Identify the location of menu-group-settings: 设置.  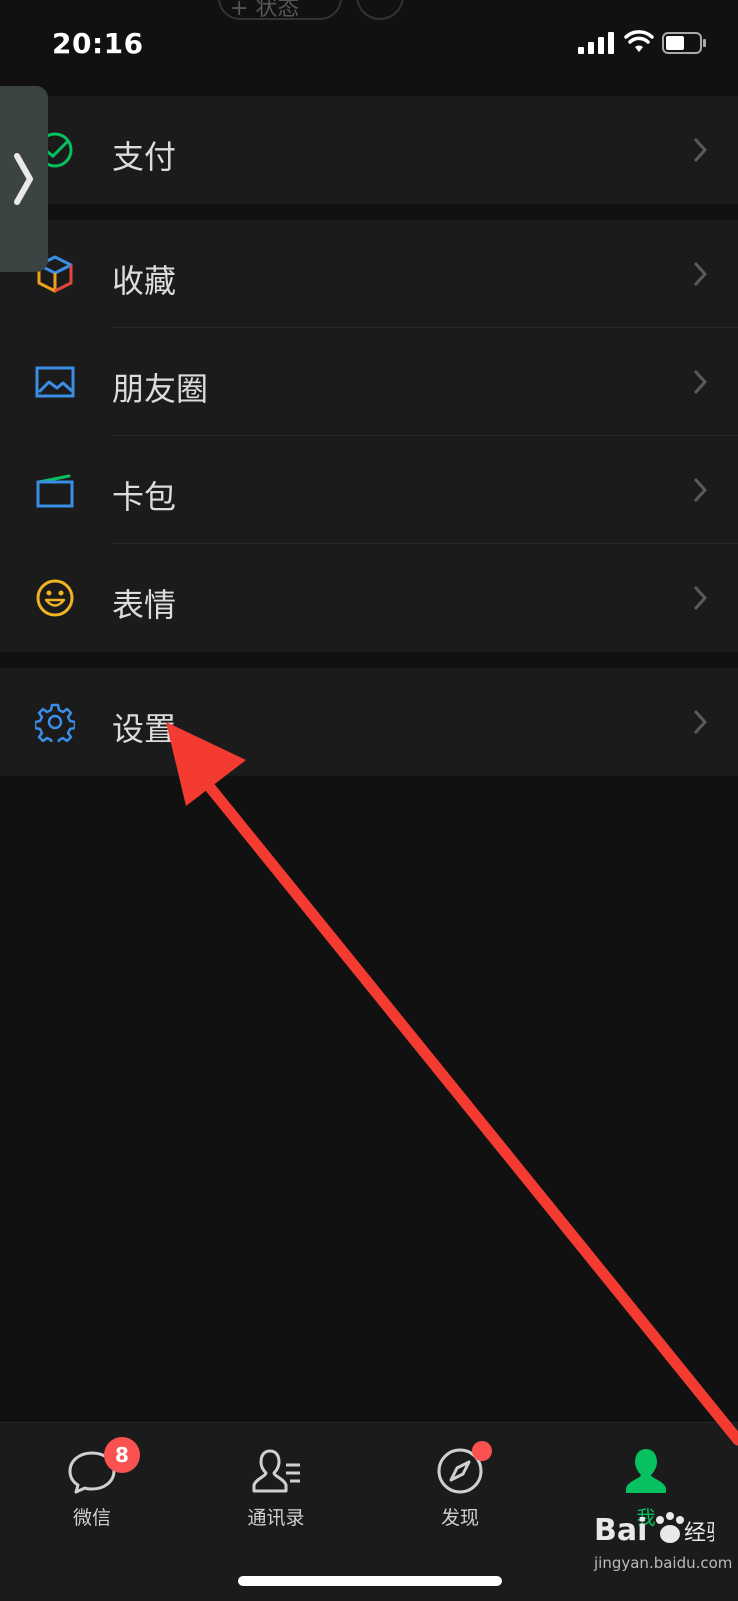
(369, 722).